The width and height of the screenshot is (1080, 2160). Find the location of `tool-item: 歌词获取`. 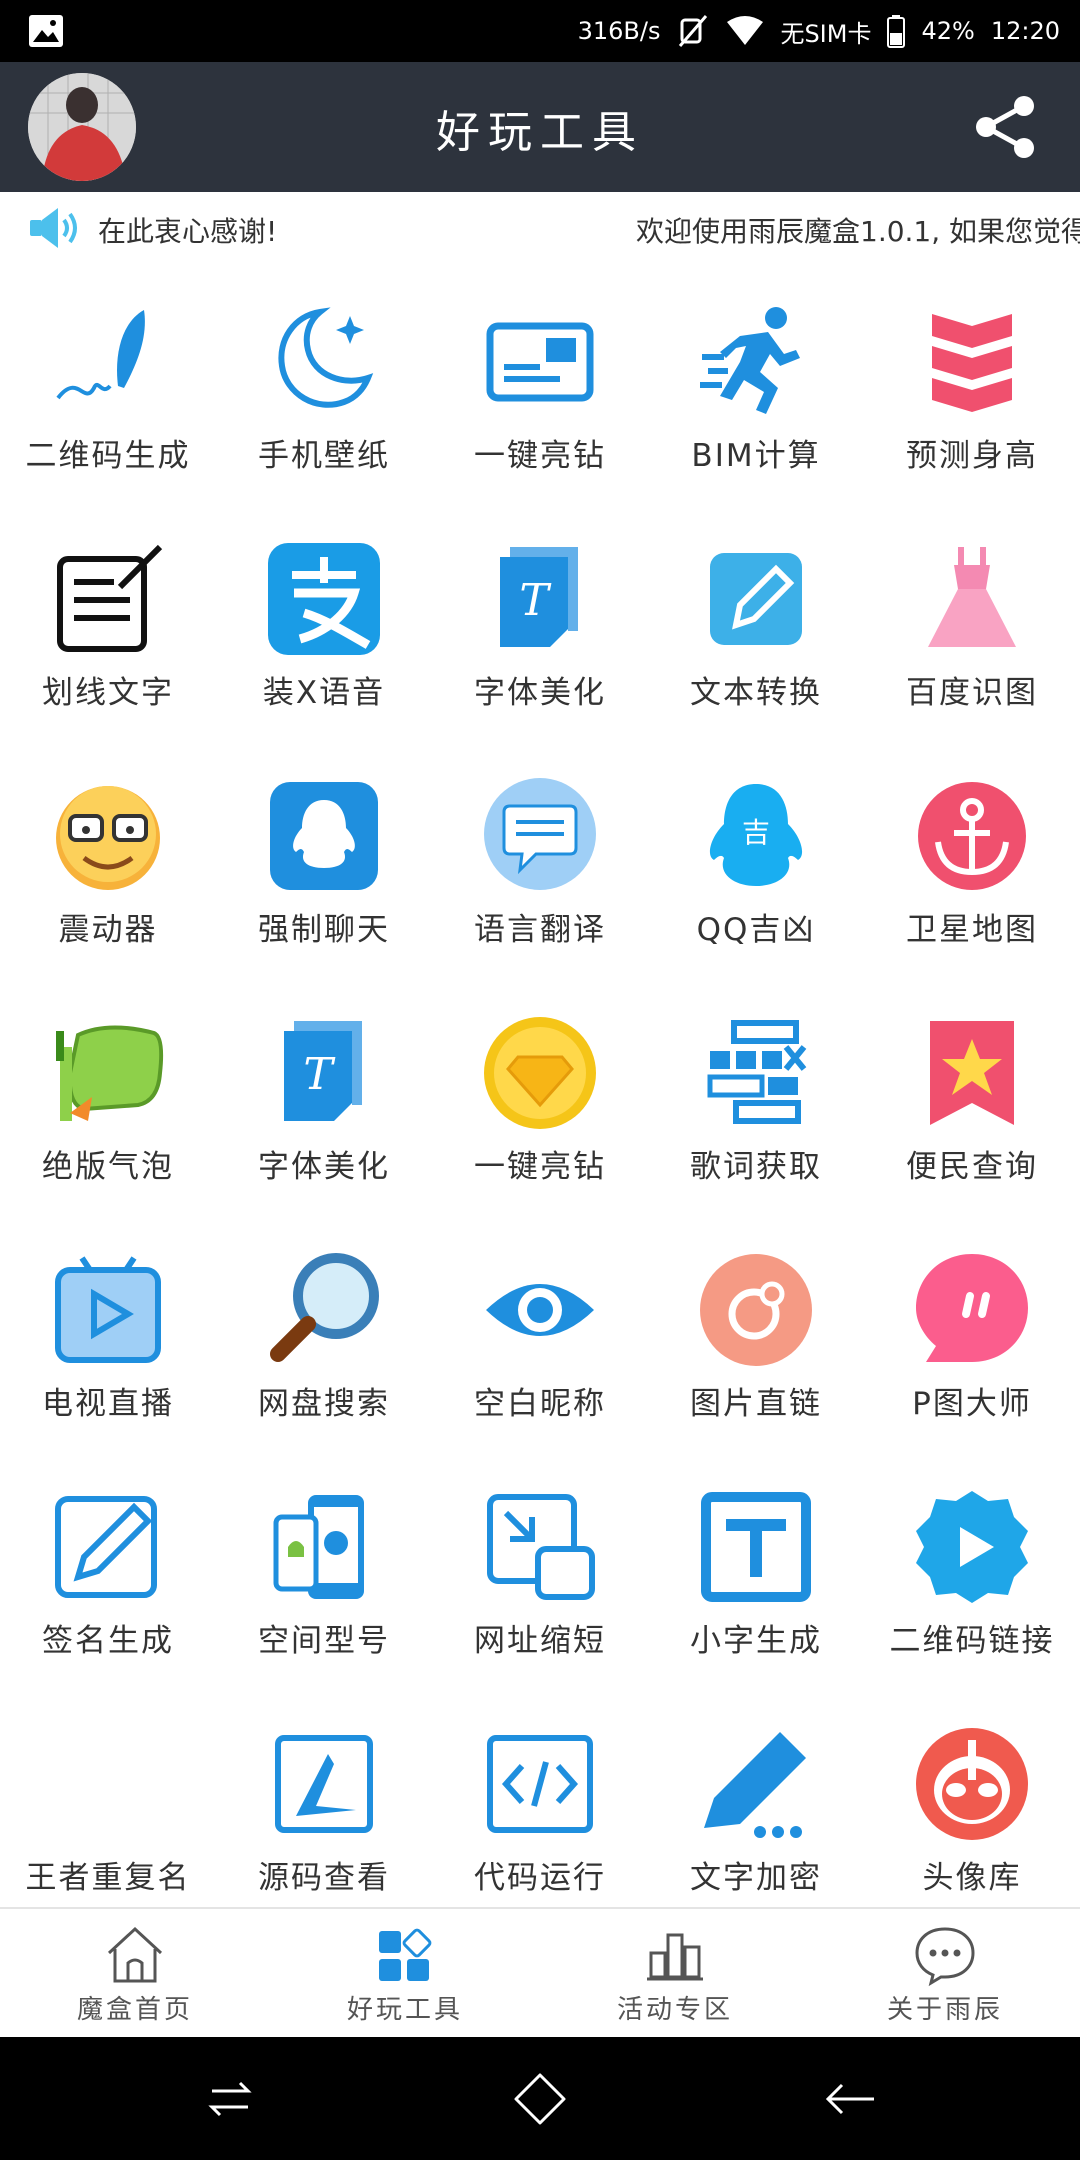

tool-item: 歌词获取 is located at coordinates (756, 1091).